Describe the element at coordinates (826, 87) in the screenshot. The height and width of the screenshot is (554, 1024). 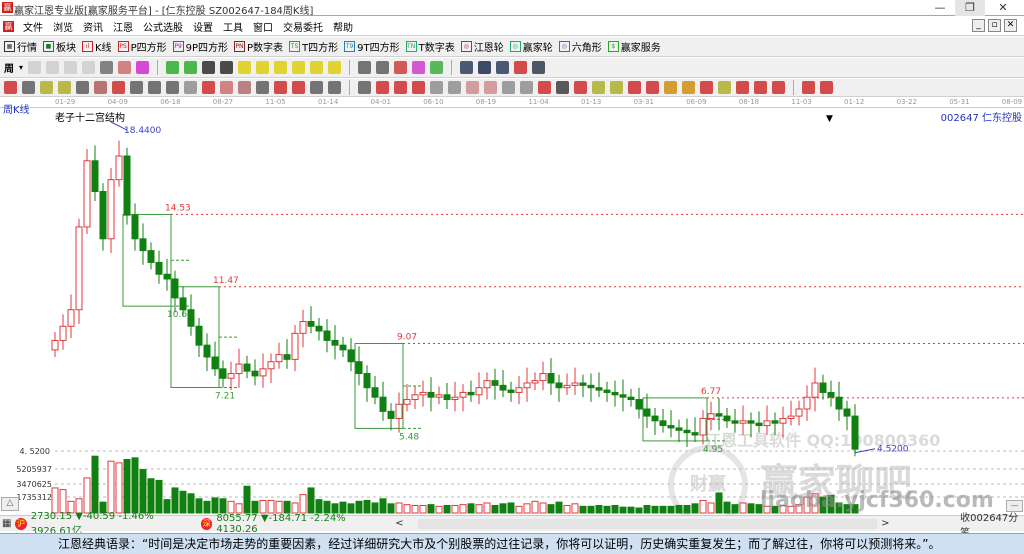
I see `infinity-icon` at that location.